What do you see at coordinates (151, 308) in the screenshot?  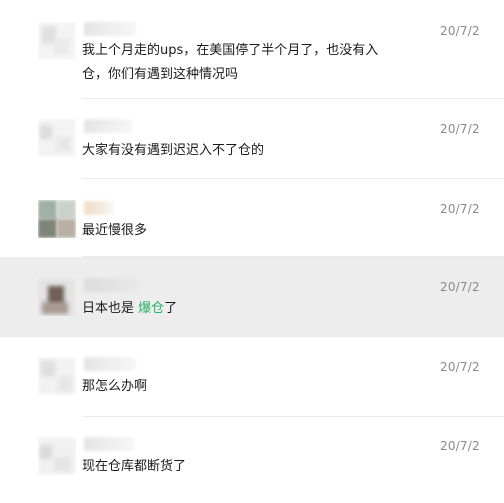 I see `search-keyword-highlight: 爆仓` at bounding box center [151, 308].